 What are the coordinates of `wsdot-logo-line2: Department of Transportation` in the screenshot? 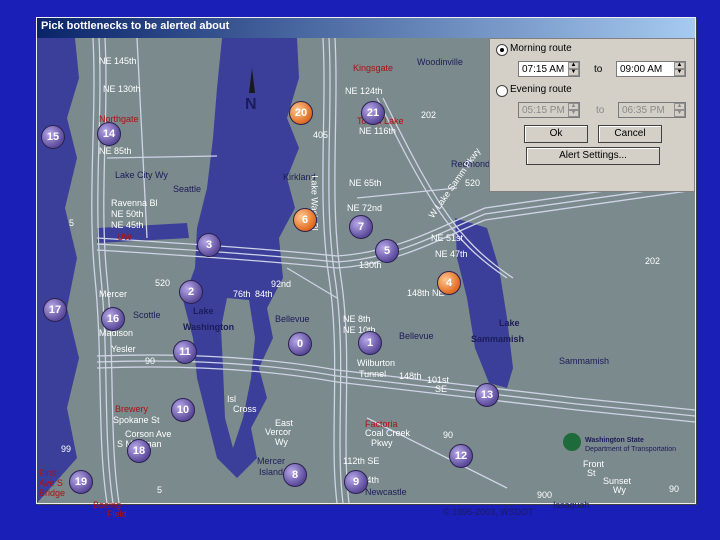 It's located at (631, 449).